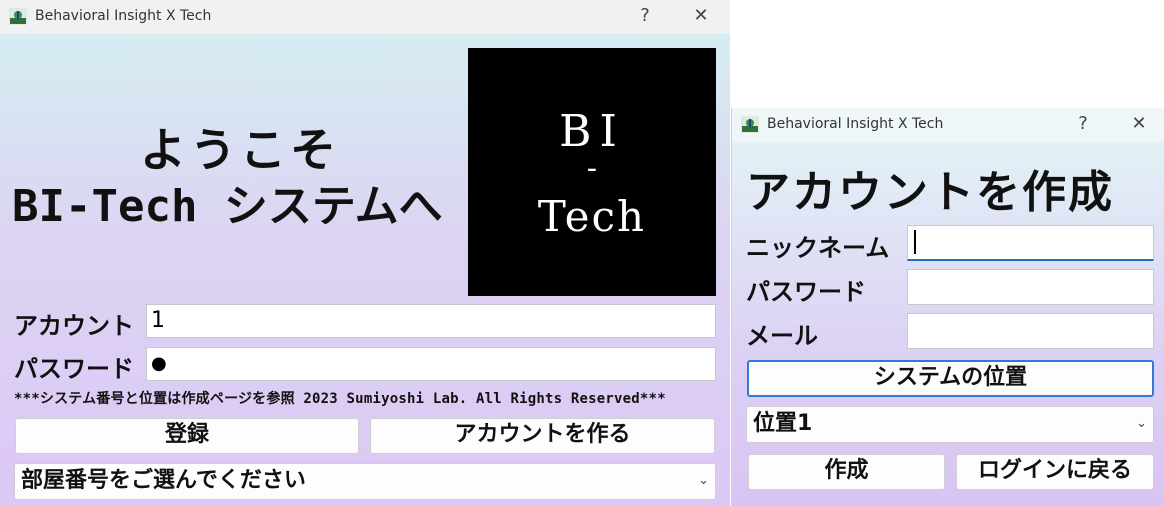  Describe the element at coordinates (1055, 472) in the screenshot. I see `back-to-login-button: ログインに戻る` at that location.